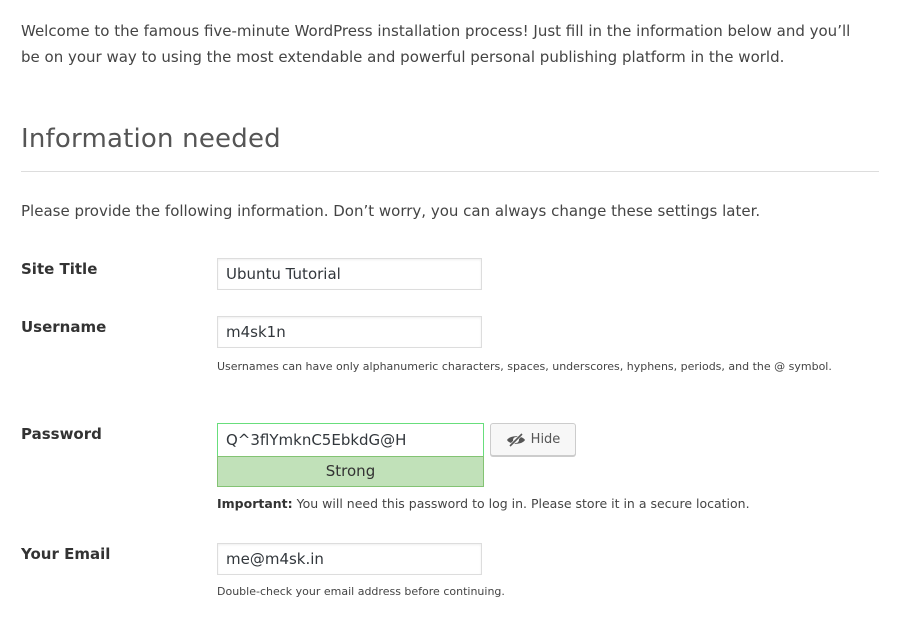  What do you see at coordinates (350, 439) in the screenshot?
I see `password-input` at bounding box center [350, 439].